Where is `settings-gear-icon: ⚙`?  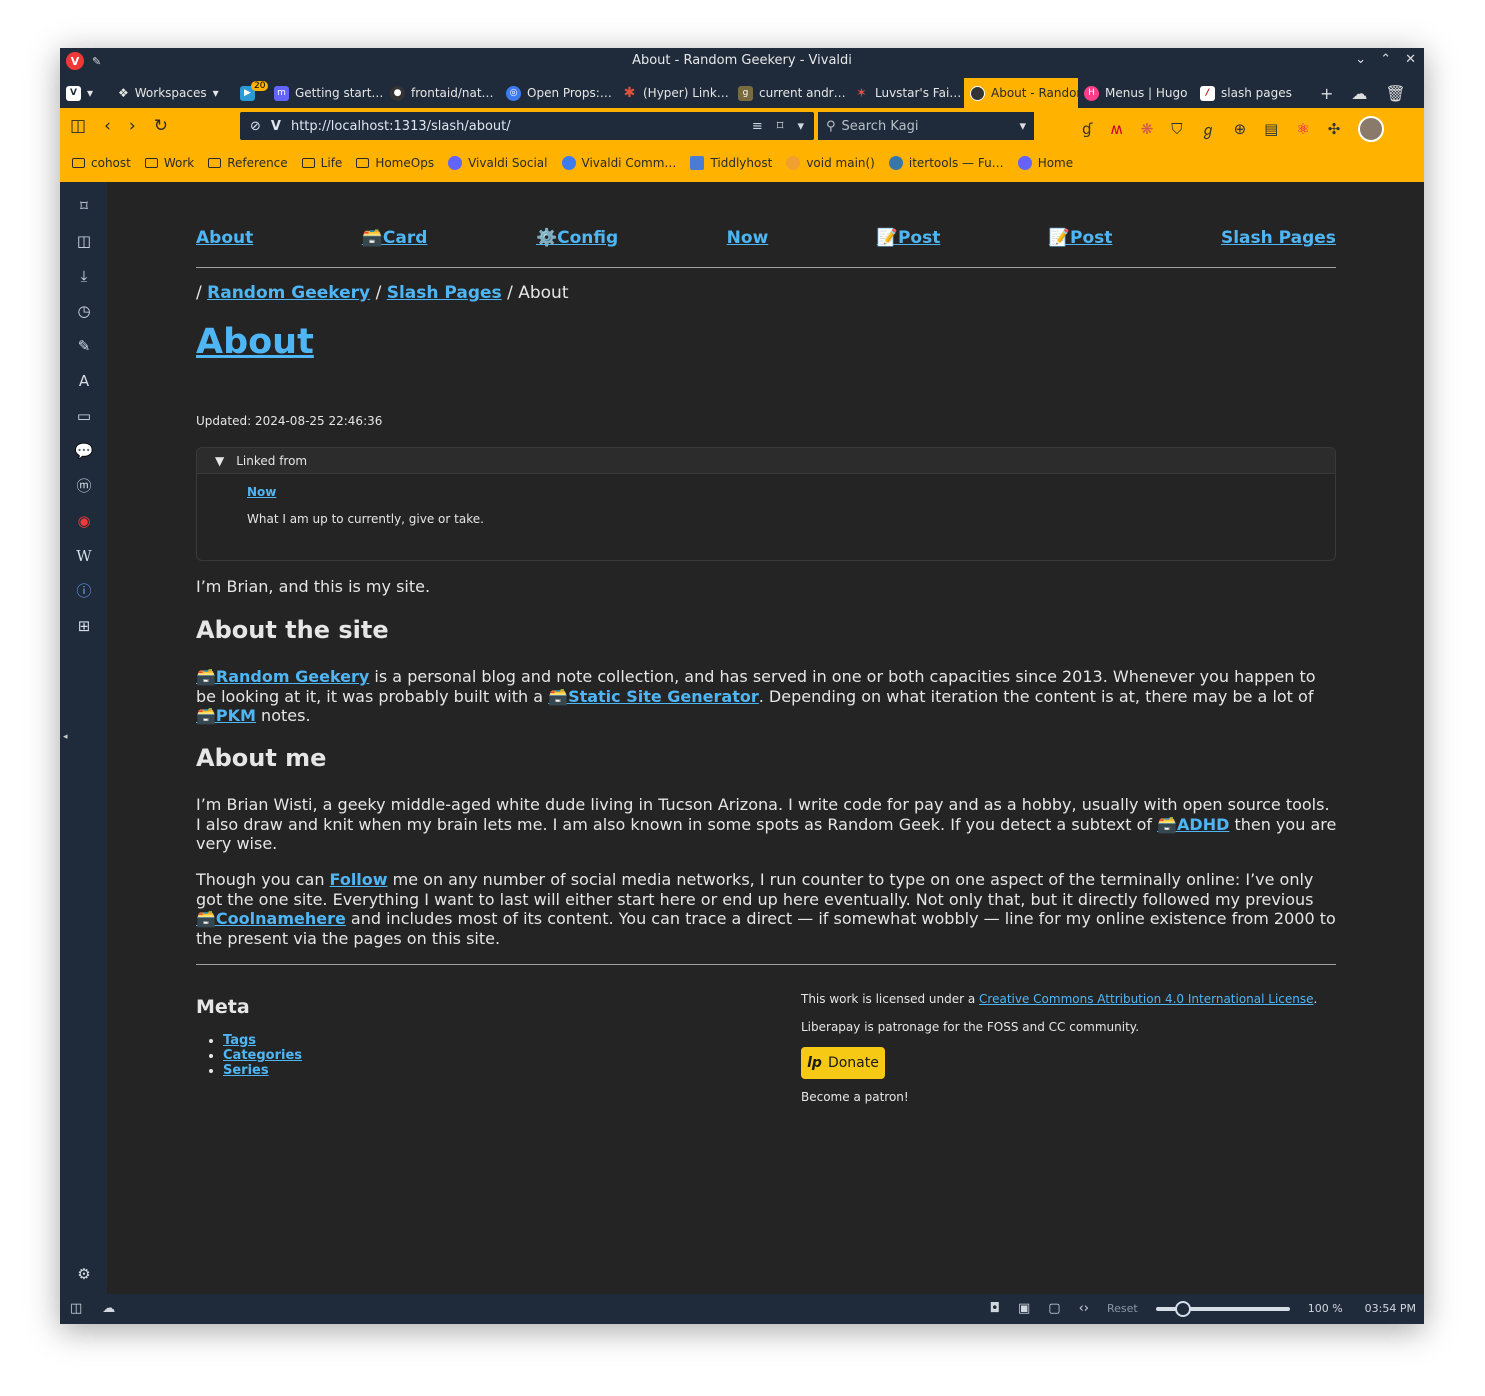 settings-gear-icon: ⚙ is located at coordinates (84, 1274).